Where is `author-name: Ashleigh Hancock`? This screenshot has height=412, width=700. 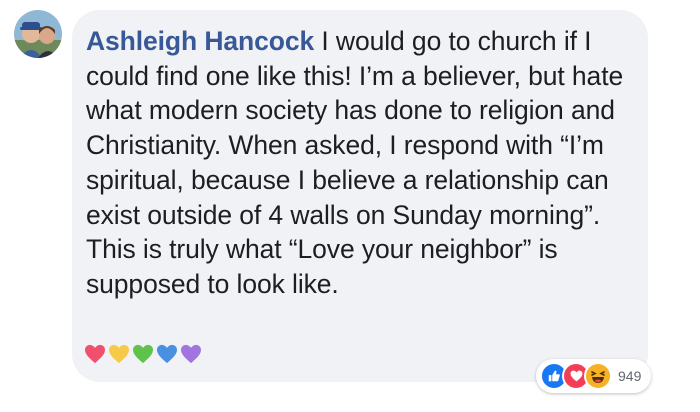
author-name: Ashleigh Hancock is located at coordinates (200, 41).